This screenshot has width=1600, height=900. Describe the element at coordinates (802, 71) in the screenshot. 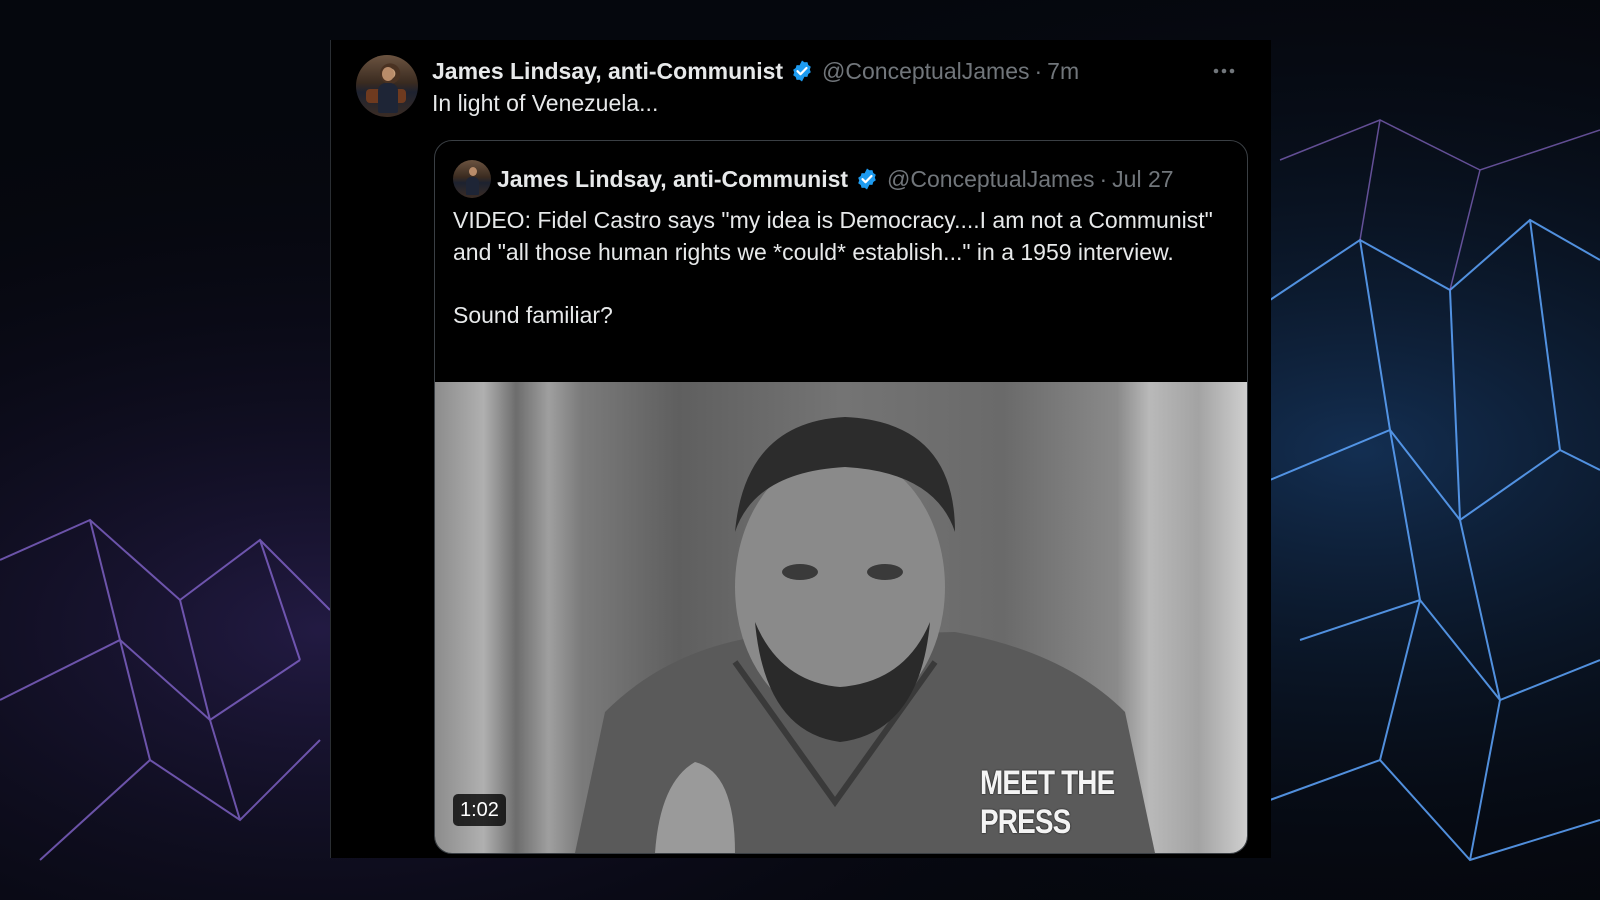

I see `verified-badge-icon` at that location.